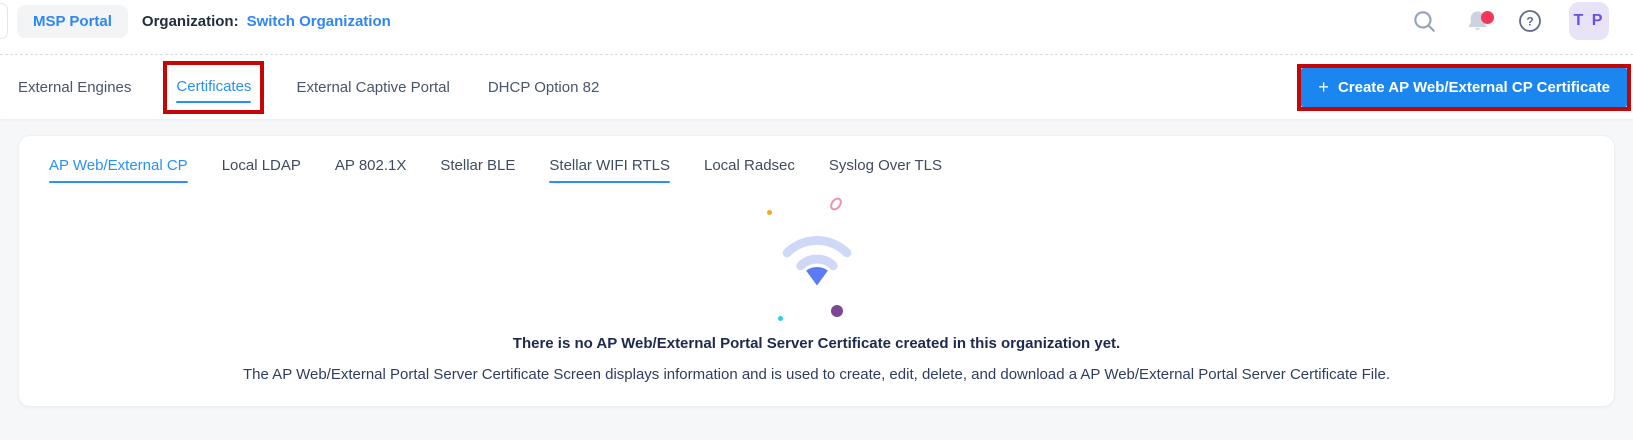 This screenshot has width=1633, height=440. I want to click on tab-syslog-over-tls: Syslog Over TLS, so click(885, 168).